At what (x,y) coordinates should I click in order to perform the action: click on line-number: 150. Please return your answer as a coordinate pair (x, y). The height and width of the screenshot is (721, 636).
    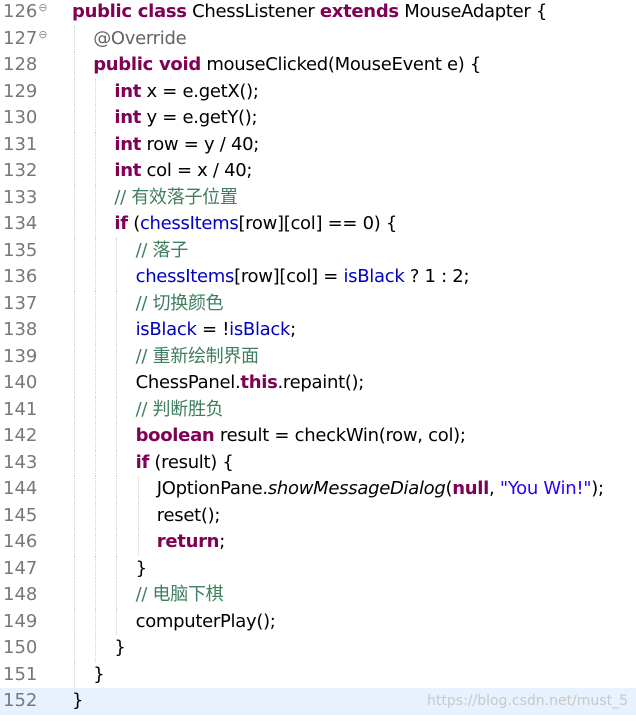
    Looking at the image, I should click on (25, 648).